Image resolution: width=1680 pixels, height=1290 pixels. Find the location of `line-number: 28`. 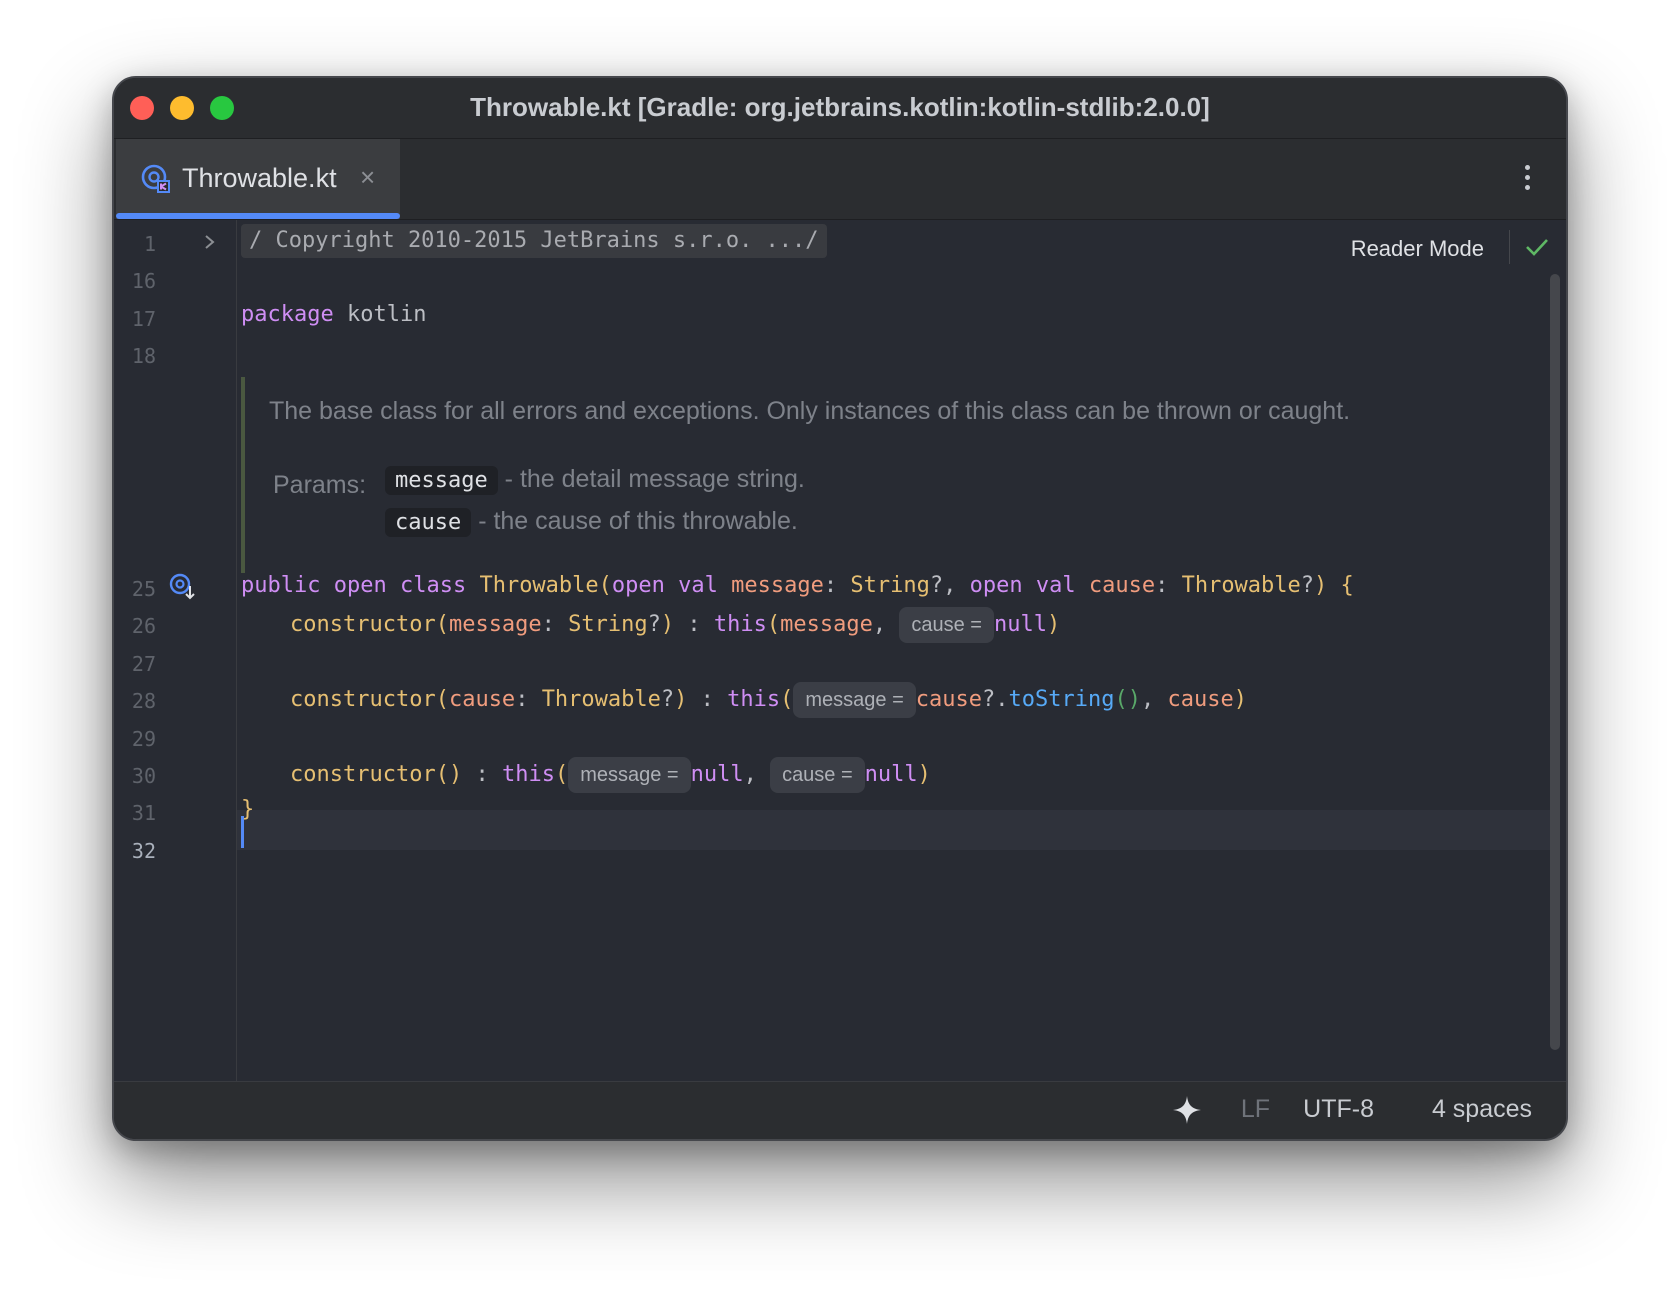

line-number: 28 is located at coordinates (143, 701).